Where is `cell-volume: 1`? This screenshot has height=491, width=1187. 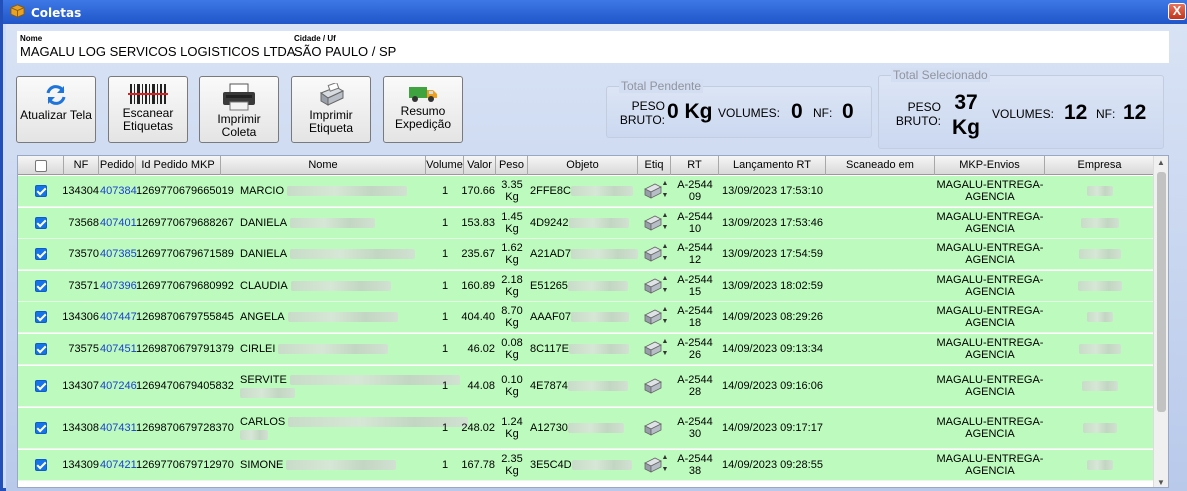
cell-volume: 1 is located at coordinates (445, 286).